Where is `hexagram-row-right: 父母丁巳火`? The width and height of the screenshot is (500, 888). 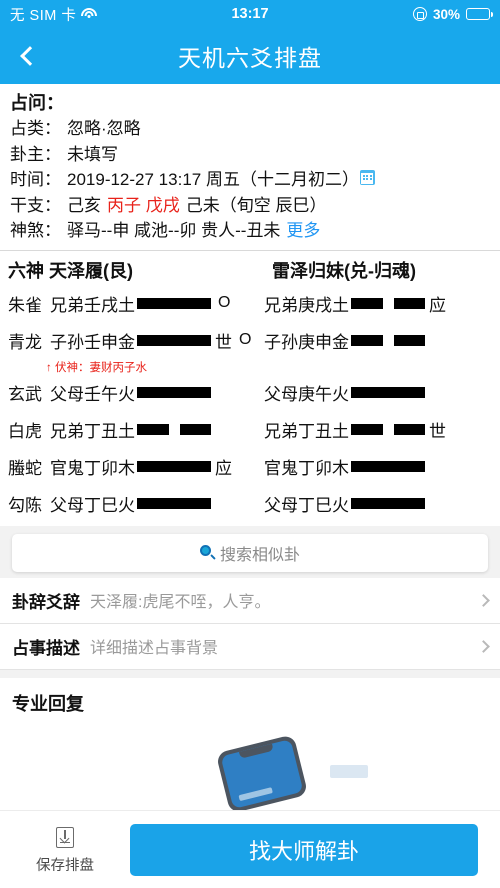
hexagram-row-right: 父母丁巳火 is located at coordinates (375, 503).